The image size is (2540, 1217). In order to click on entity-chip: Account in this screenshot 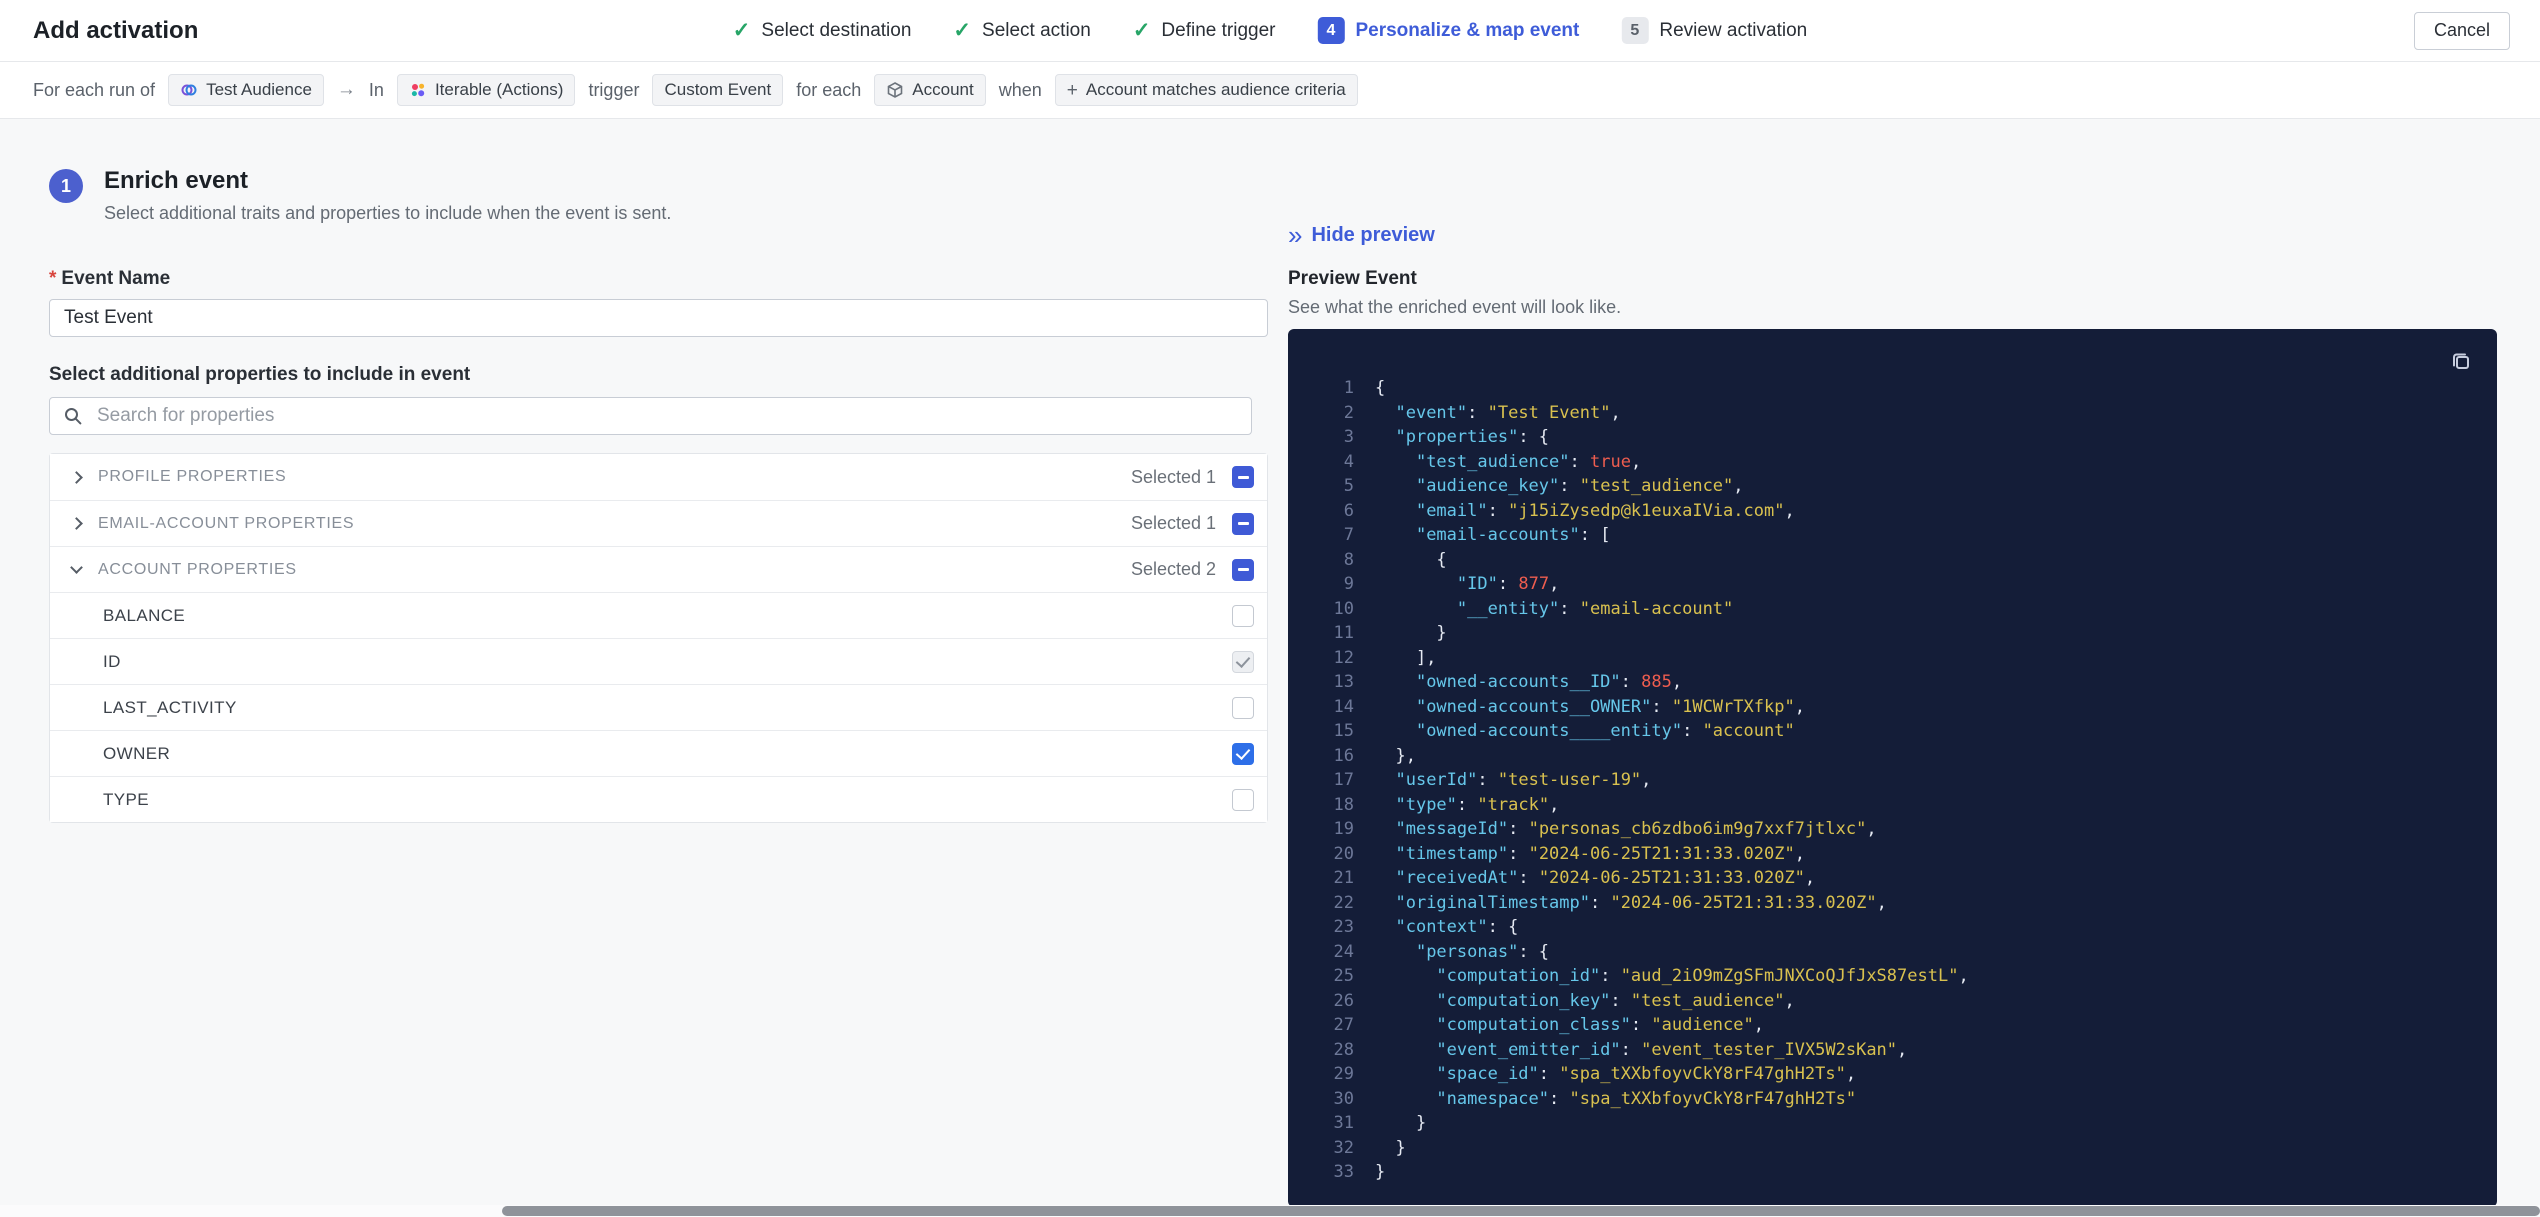, I will do `click(930, 90)`.